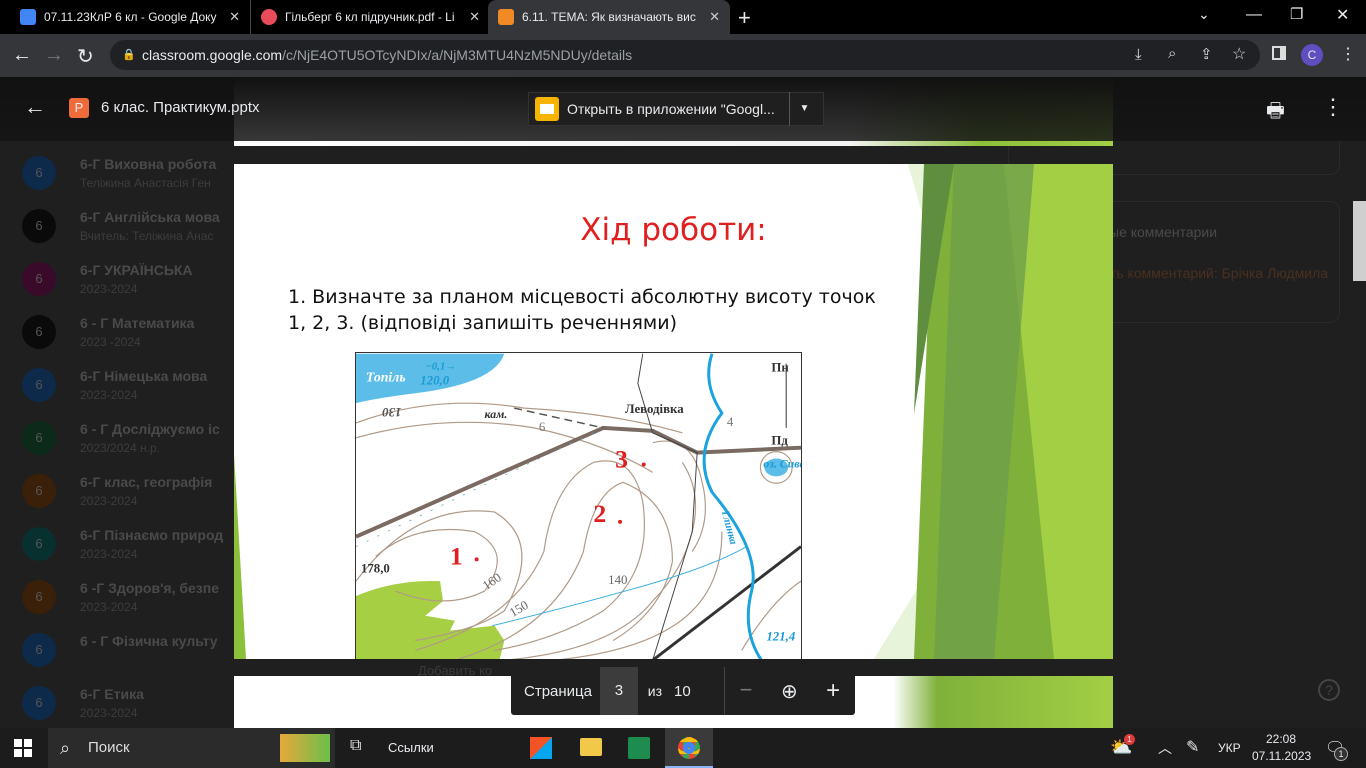  What do you see at coordinates (370, 17) in the screenshot?
I see `tab-pdf: Гільберг 6 кл підручник.pdf - Li ✕` at bounding box center [370, 17].